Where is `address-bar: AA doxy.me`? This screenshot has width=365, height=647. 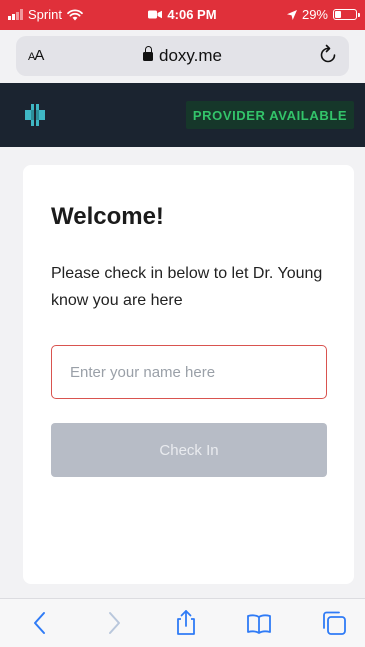
address-bar: AA doxy.me is located at coordinates (182, 56).